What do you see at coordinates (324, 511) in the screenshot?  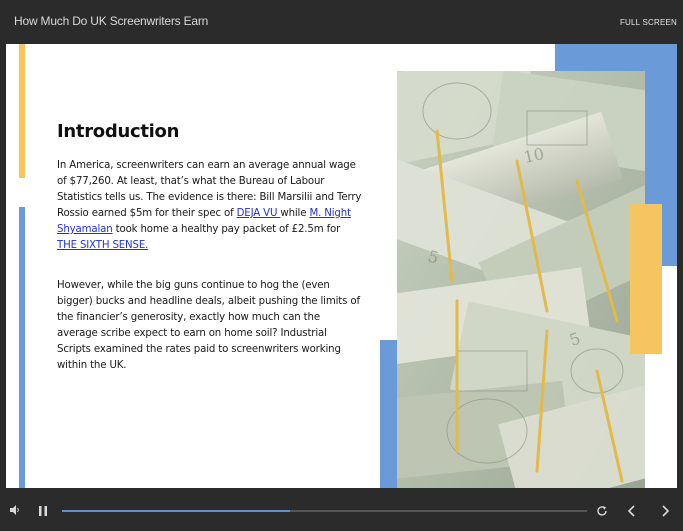 I see `progress-bar` at bounding box center [324, 511].